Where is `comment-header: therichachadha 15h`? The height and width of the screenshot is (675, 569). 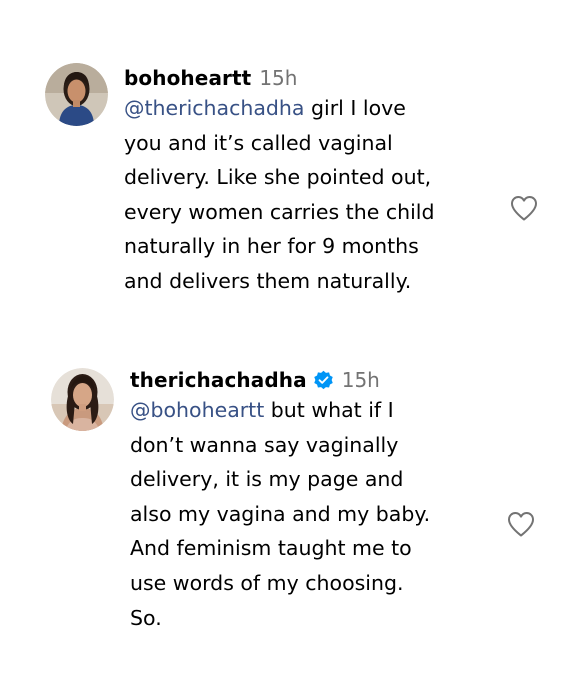
comment-header: therichachadha 15h is located at coordinates (325, 380).